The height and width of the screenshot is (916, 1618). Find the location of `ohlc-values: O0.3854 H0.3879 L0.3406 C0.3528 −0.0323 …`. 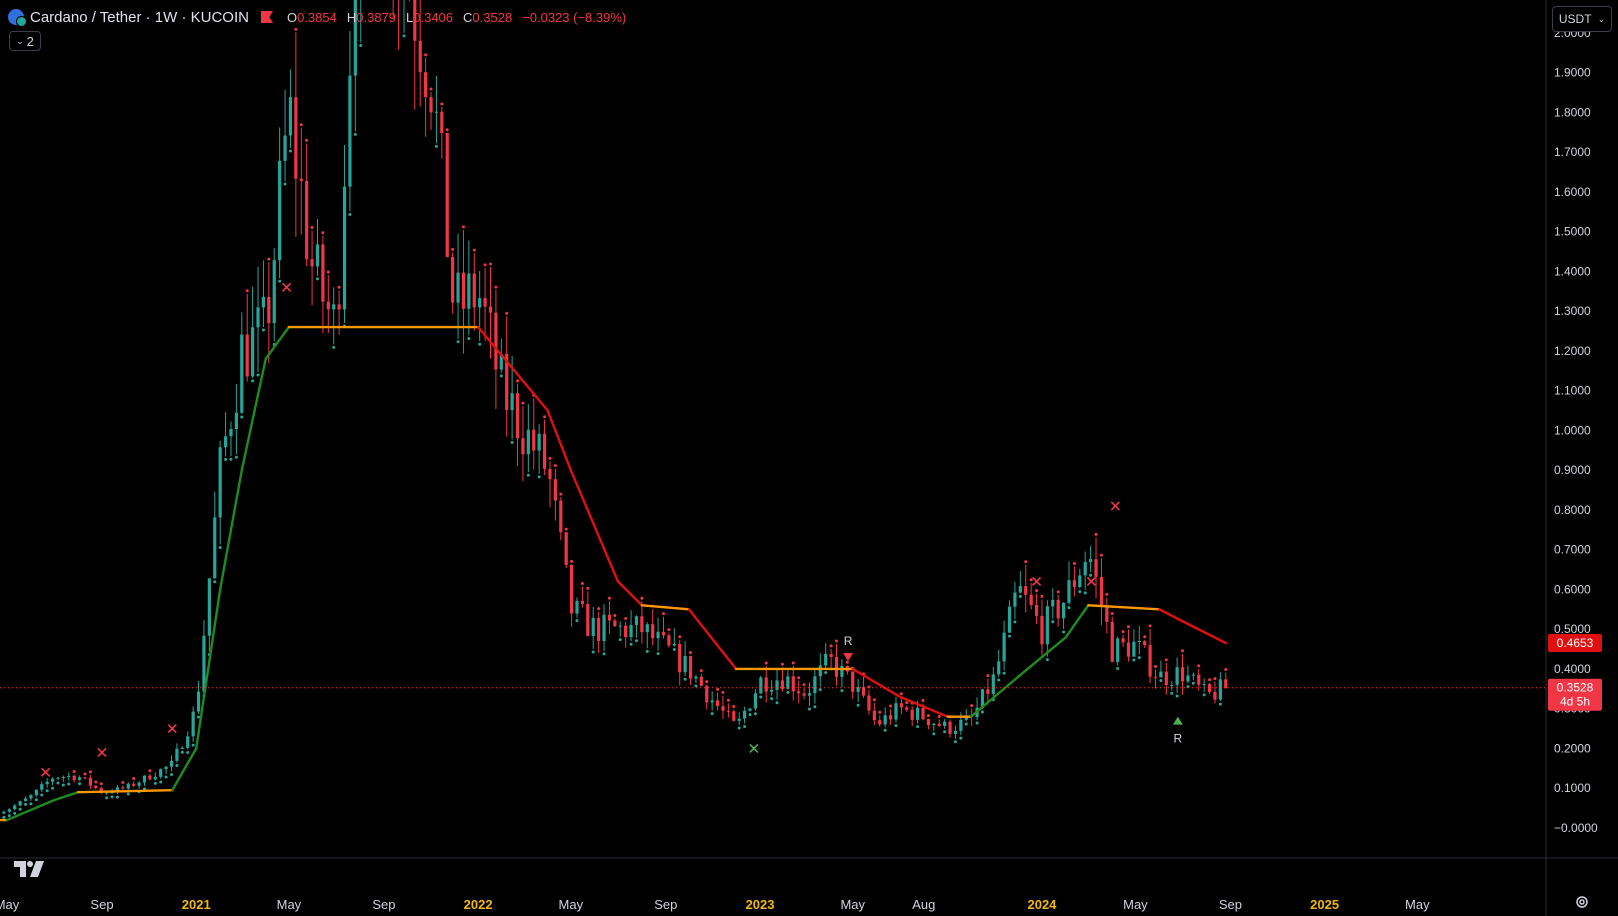

ohlc-values: O0.3854 H0.3879 L0.3406 C0.3528 −0.0323 … is located at coordinates (456, 17).